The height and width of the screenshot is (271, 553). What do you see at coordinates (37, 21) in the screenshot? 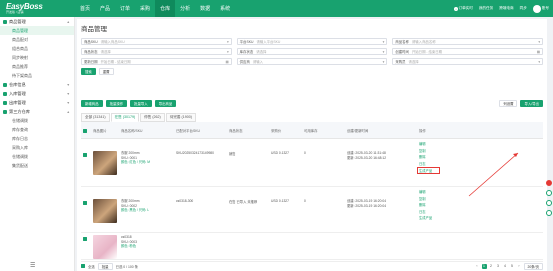
I see `sidebar-group-products: 商品管理 ▲` at bounding box center [37, 21].